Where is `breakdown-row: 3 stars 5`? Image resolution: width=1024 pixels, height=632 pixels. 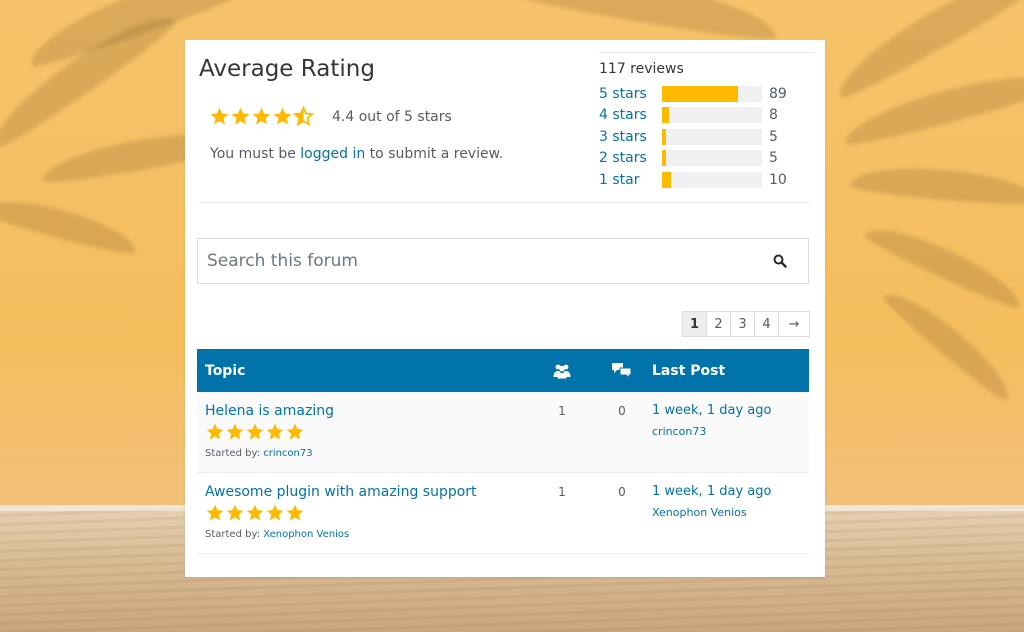
breakdown-row: 3 stars 5 is located at coordinates (706, 137).